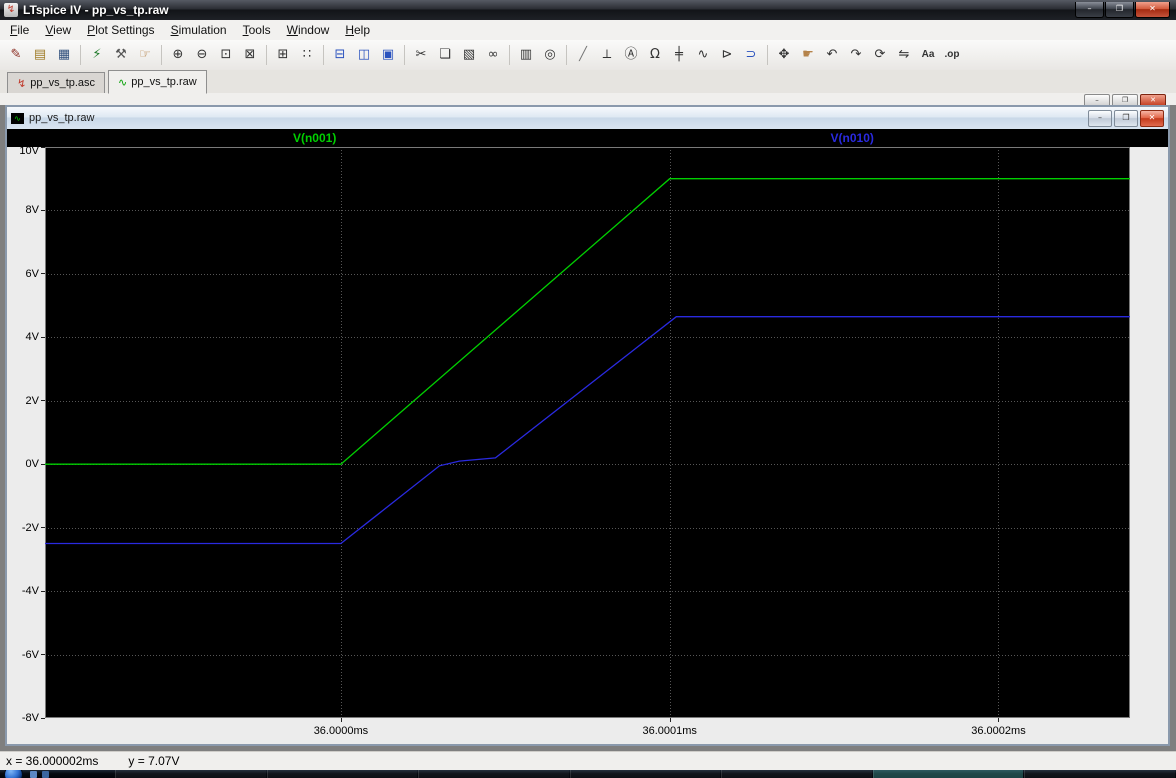 The height and width of the screenshot is (778, 1176). What do you see at coordinates (283, 55) in the screenshot?
I see `grid-icon: ⊞` at bounding box center [283, 55].